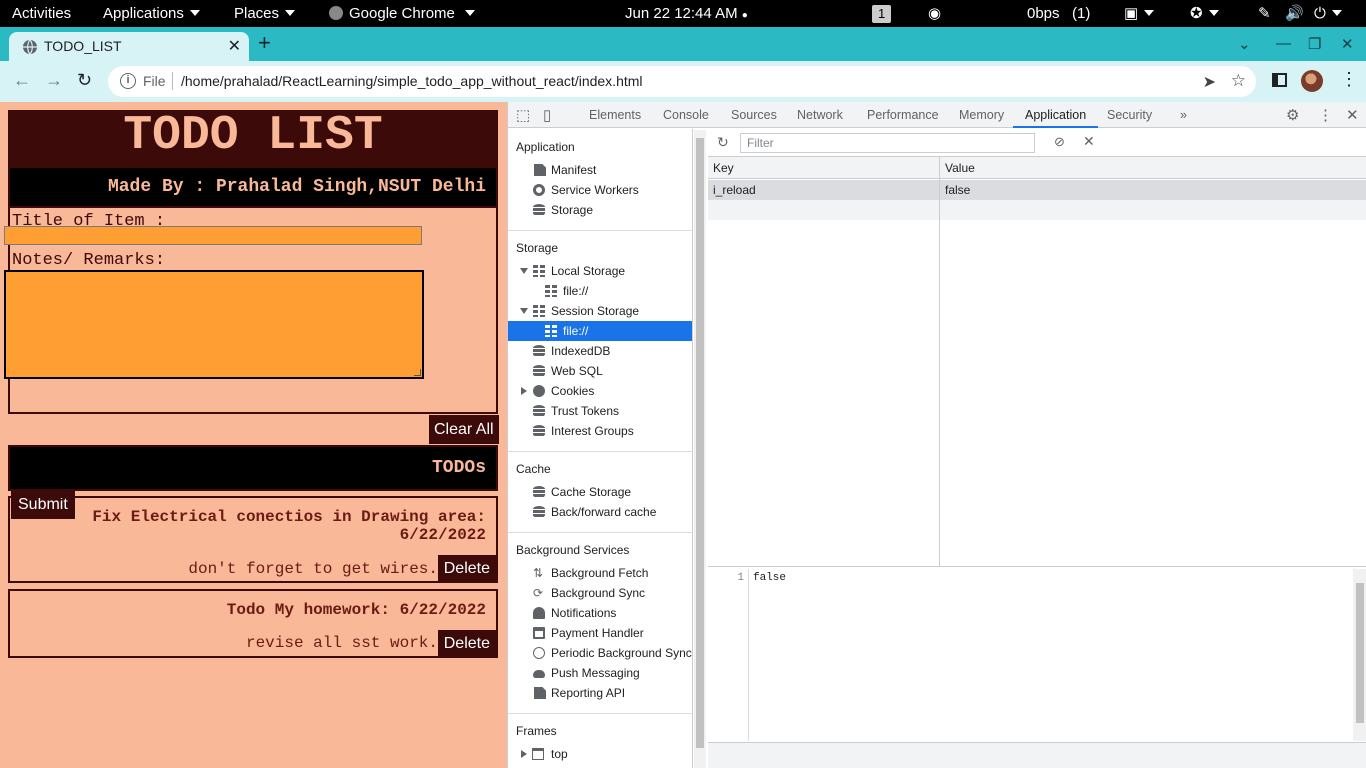 The width and height of the screenshot is (1366, 768). Describe the element at coordinates (723, 142) in the screenshot. I see `refresh-icon: ↻` at that location.